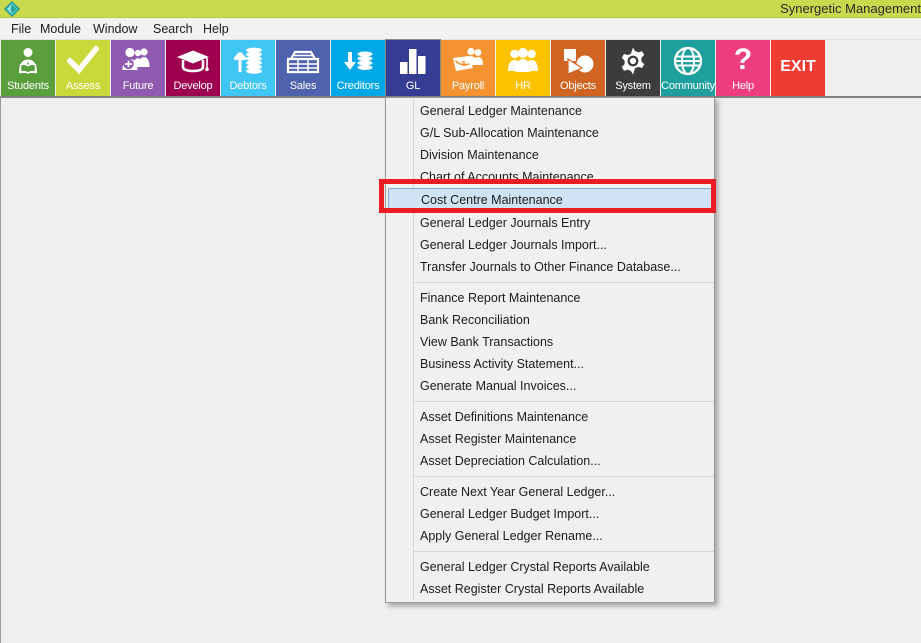  Describe the element at coordinates (532, 589) in the screenshot. I see `menu-item-label: Asset Register Crystal Reports Available` at that location.